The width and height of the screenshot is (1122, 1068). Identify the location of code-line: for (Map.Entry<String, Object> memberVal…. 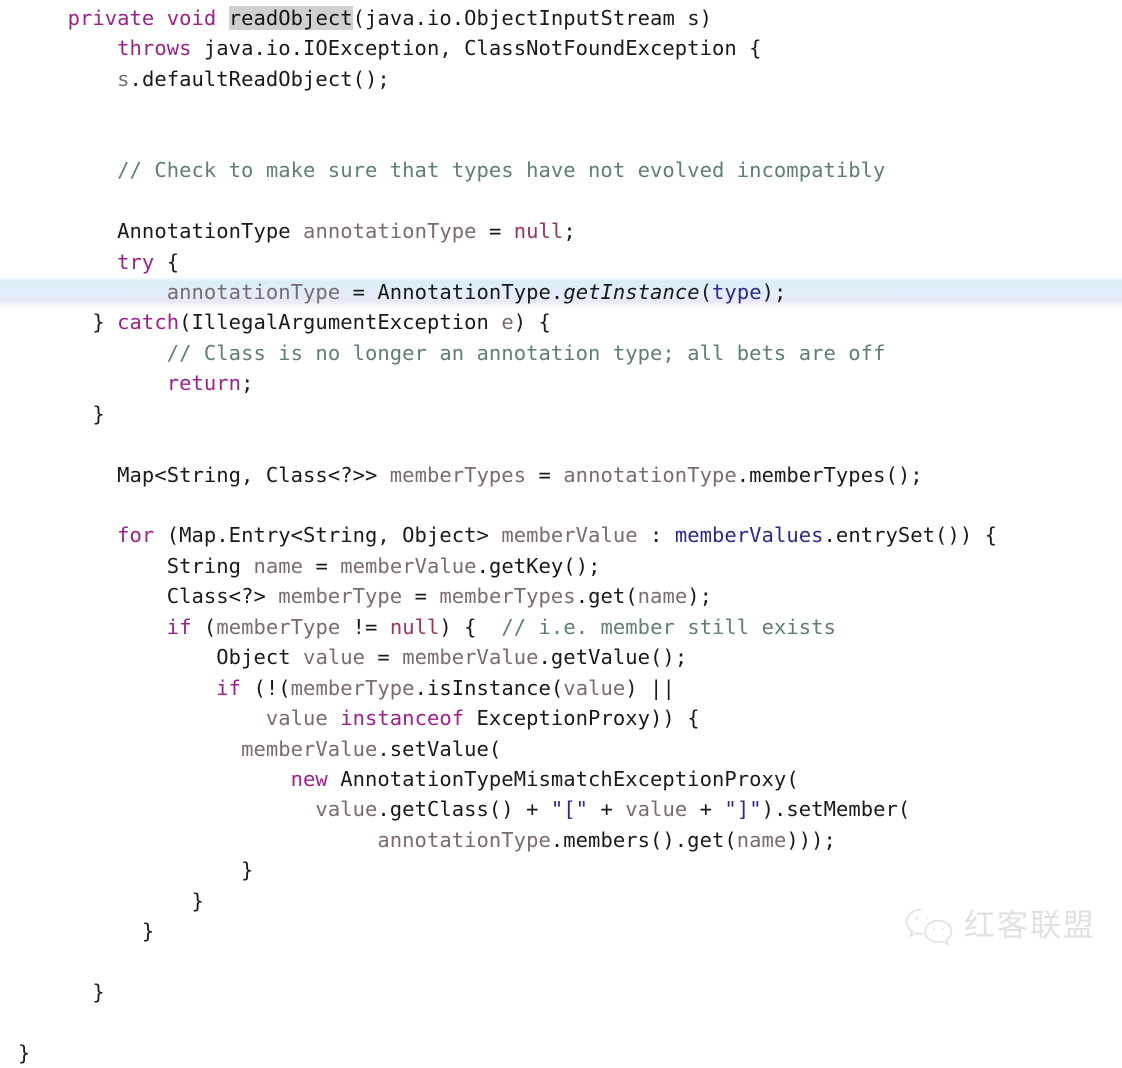
(561, 535).